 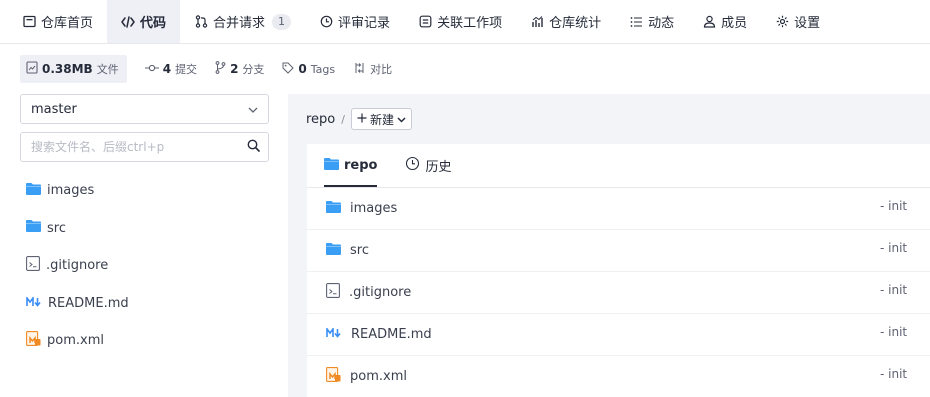 What do you see at coordinates (618, 293) in the screenshot?
I see `file-row: .gitignore - init` at bounding box center [618, 293].